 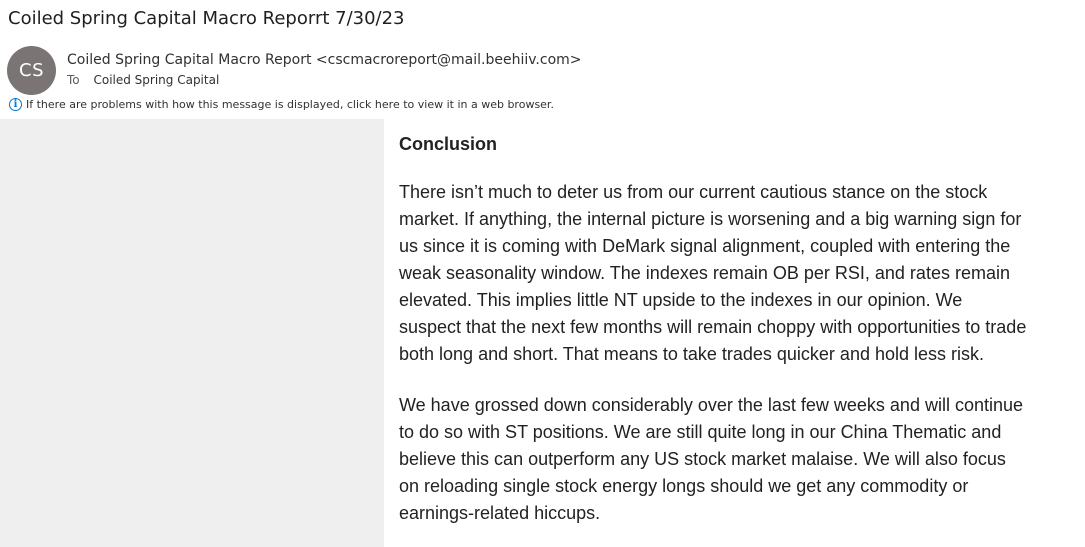 I want to click on info-circle-icon: i, so click(x=15, y=104).